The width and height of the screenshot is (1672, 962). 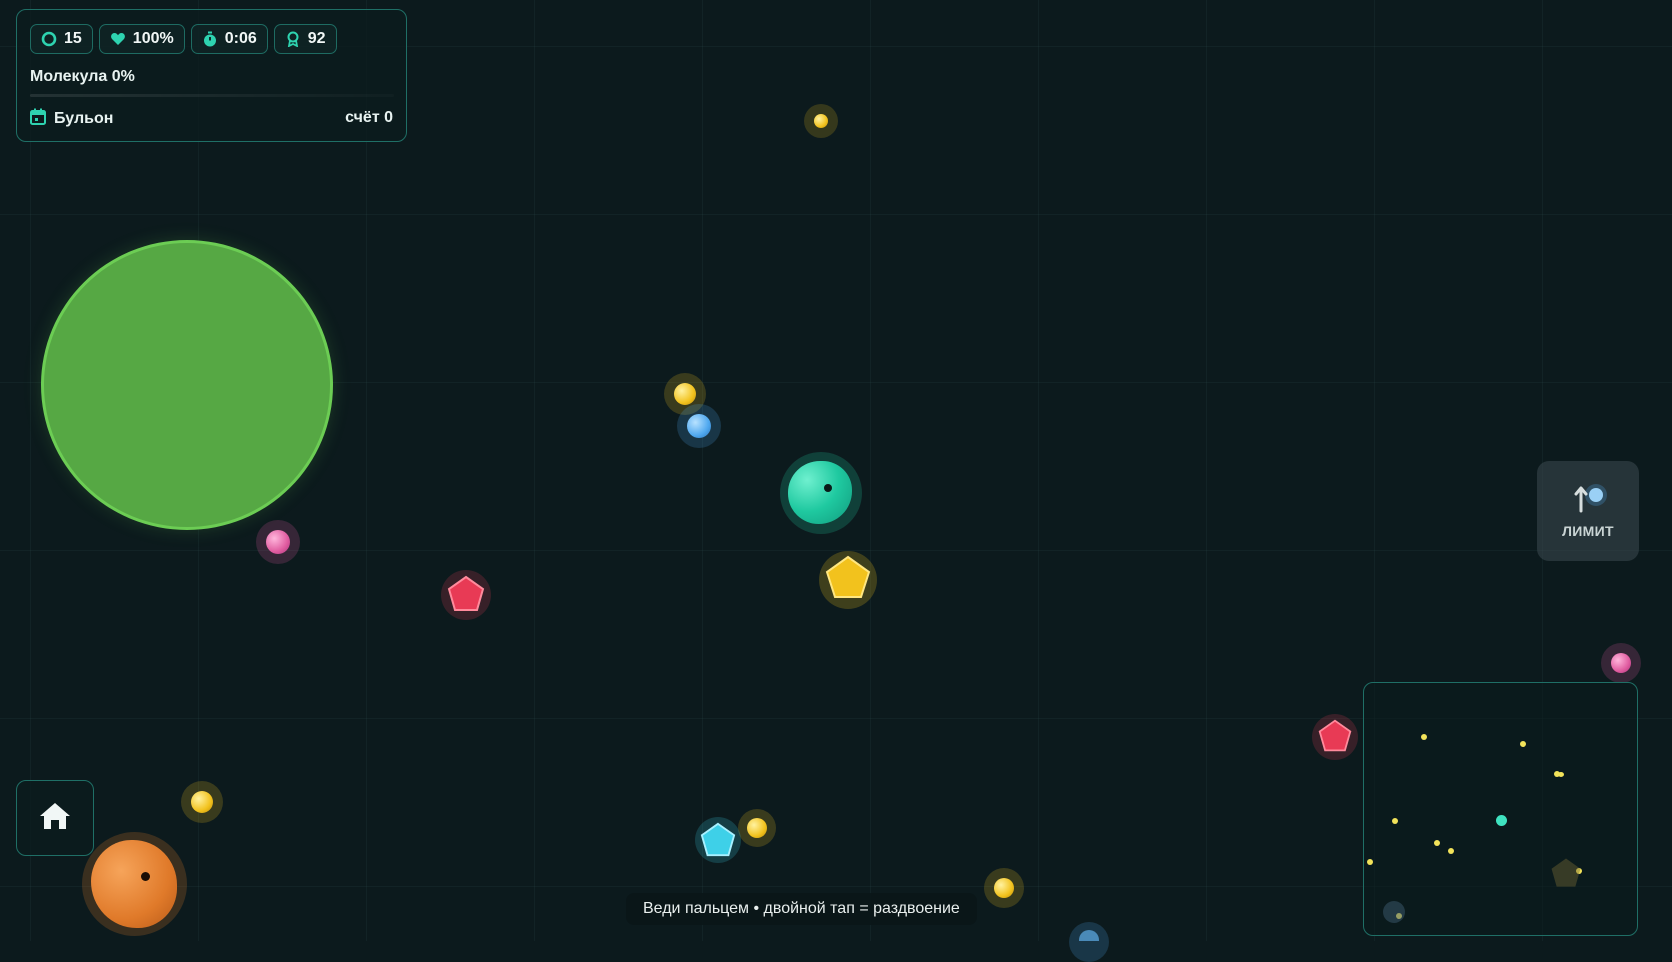 What do you see at coordinates (134, 884) in the screenshot?
I see `enemy-cell` at bounding box center [134, 884].